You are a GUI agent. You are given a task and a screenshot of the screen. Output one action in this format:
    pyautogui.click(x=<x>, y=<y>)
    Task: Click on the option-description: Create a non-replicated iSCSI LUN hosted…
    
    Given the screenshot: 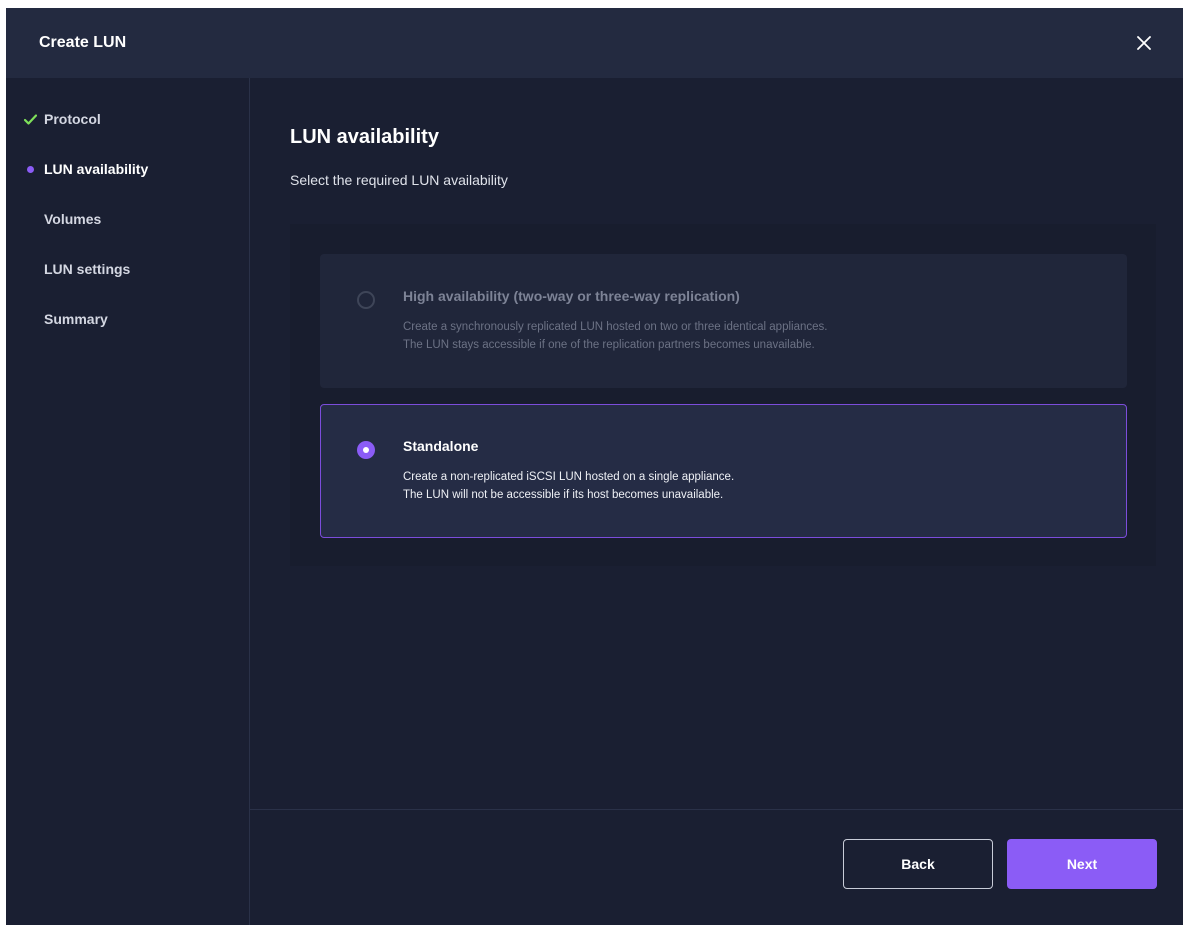 What is the action you would take?
    pyautogui.click(x=568, y=486)
    